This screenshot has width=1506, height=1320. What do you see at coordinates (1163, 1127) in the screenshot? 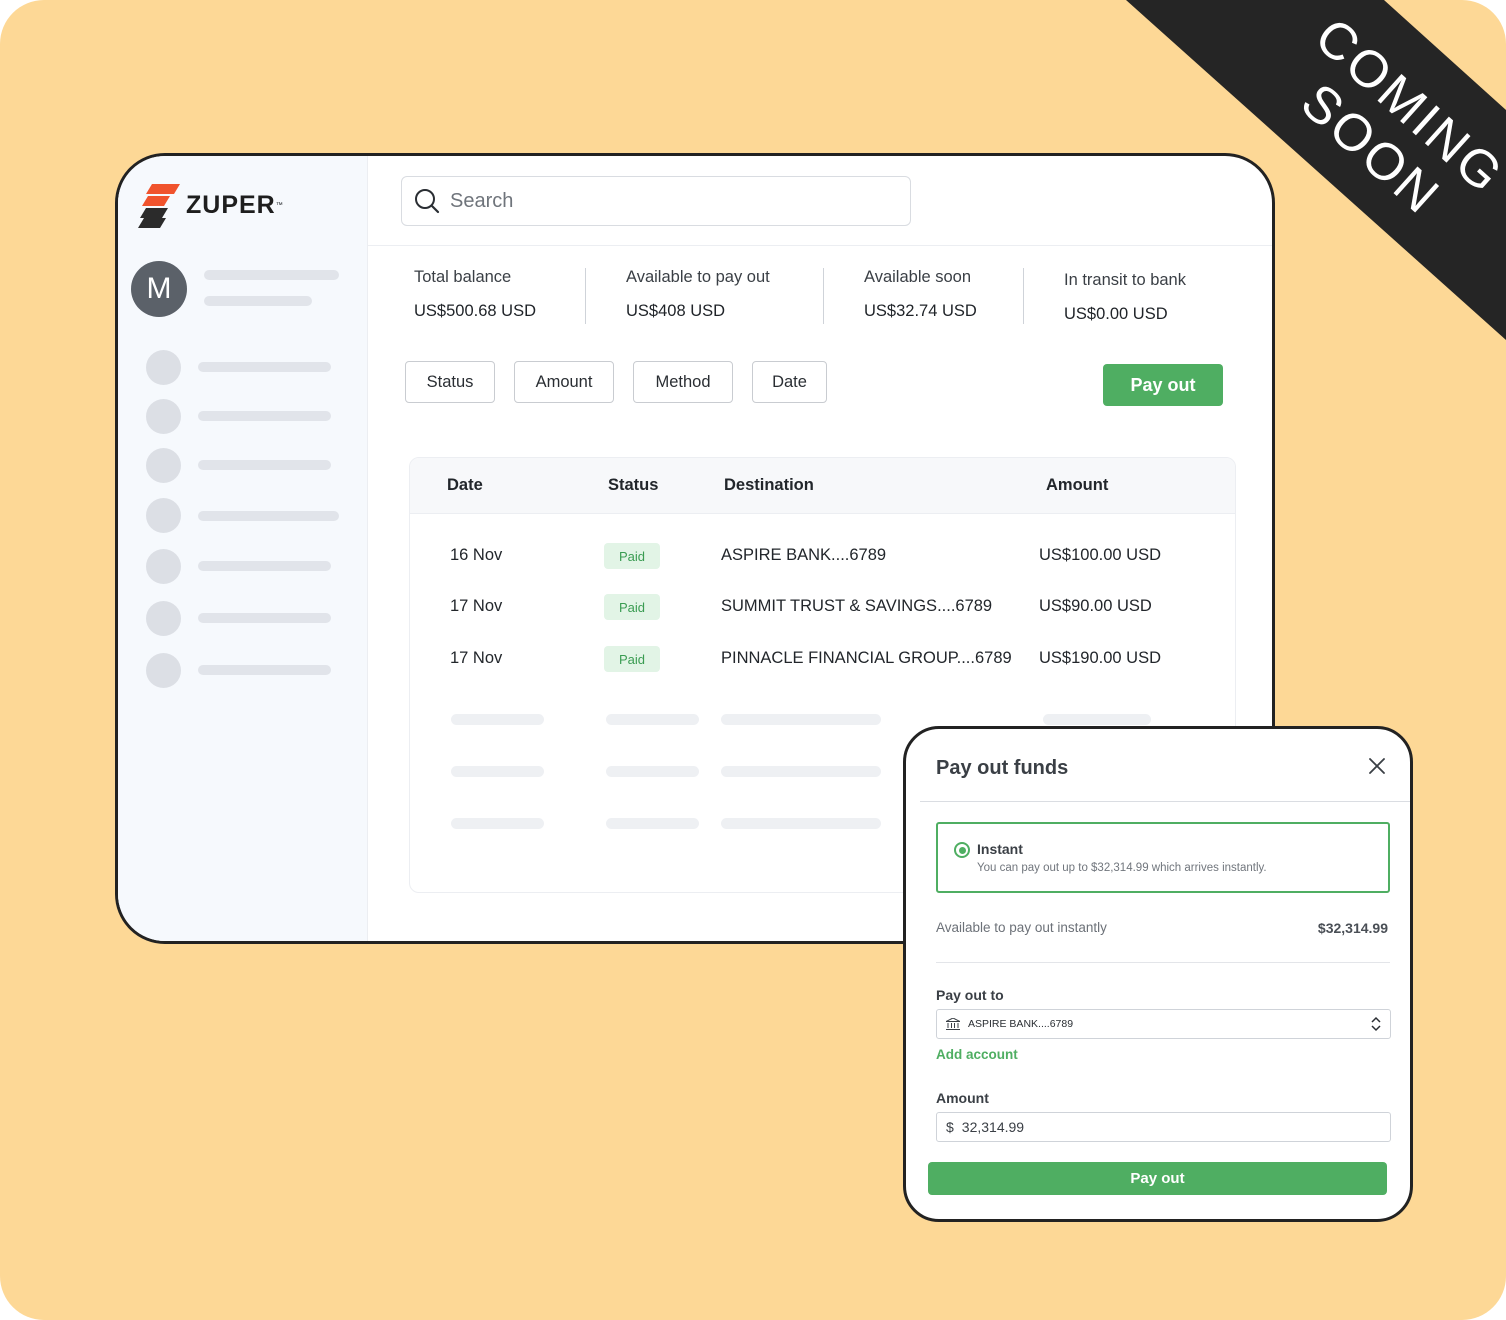
I see `amount-input: $ 32,314.99` at bounding box center [1163, 1127].